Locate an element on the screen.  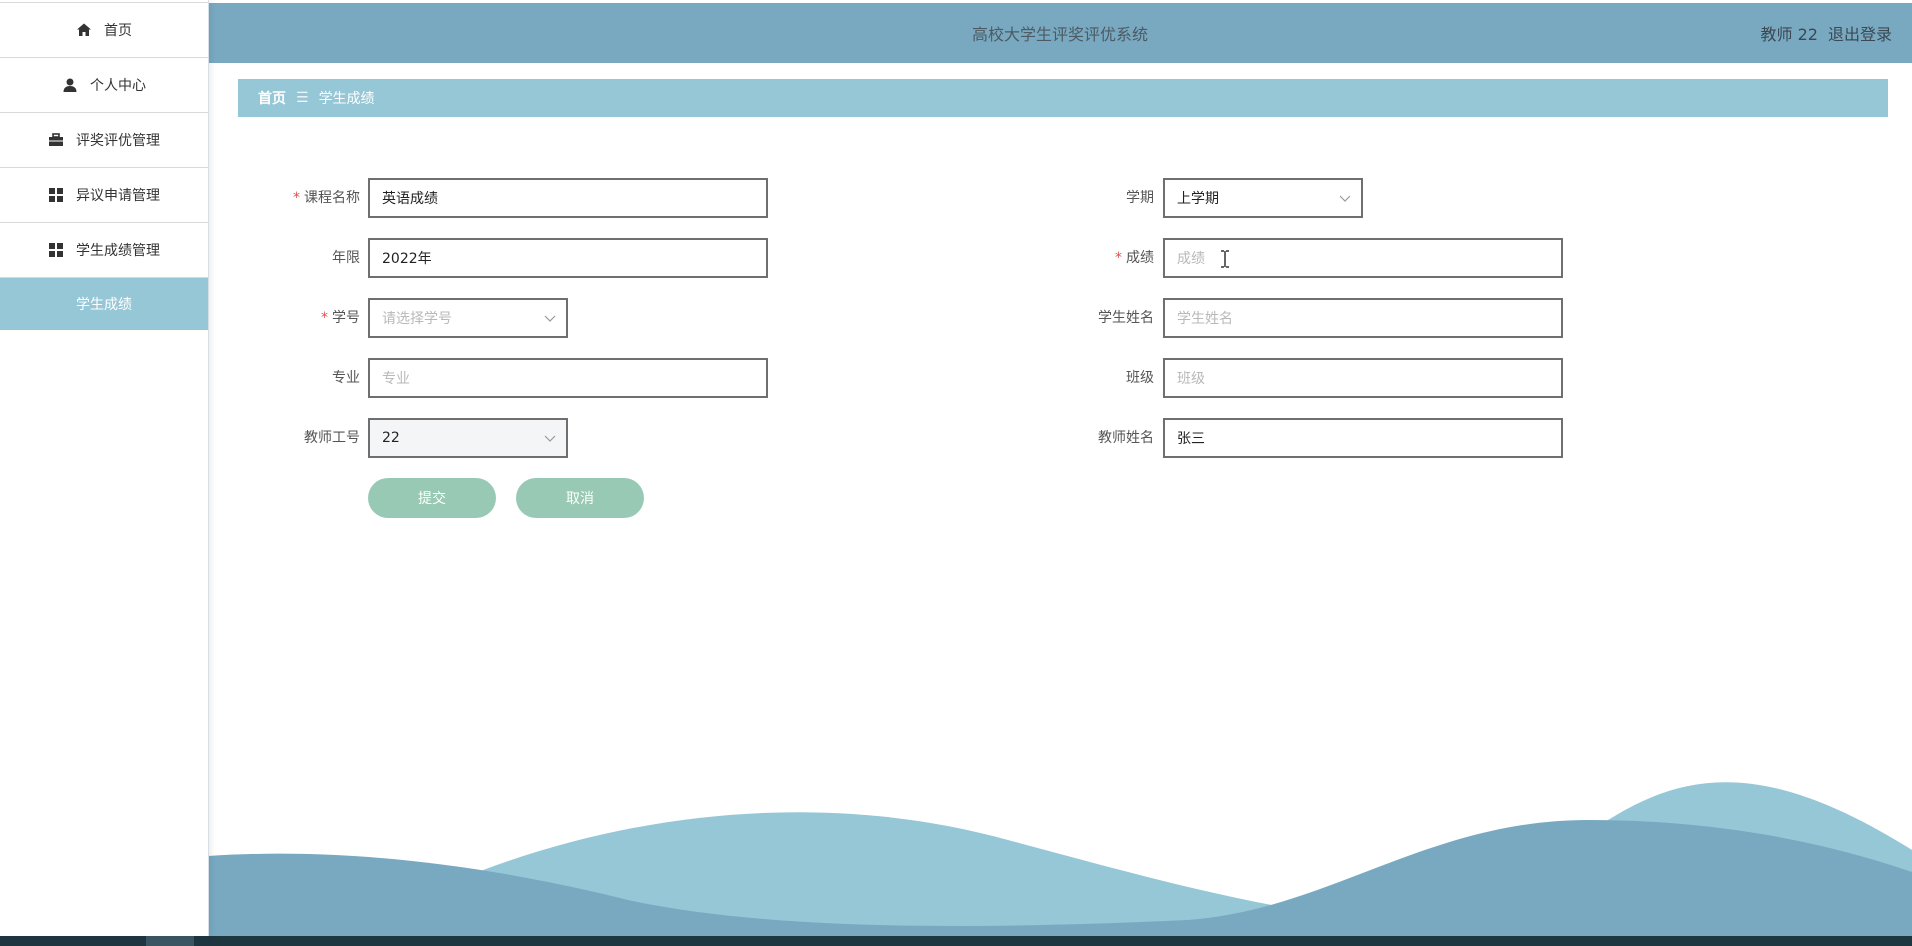
student-name-label: 学生姓名 is located at coordinates (1126, 318).